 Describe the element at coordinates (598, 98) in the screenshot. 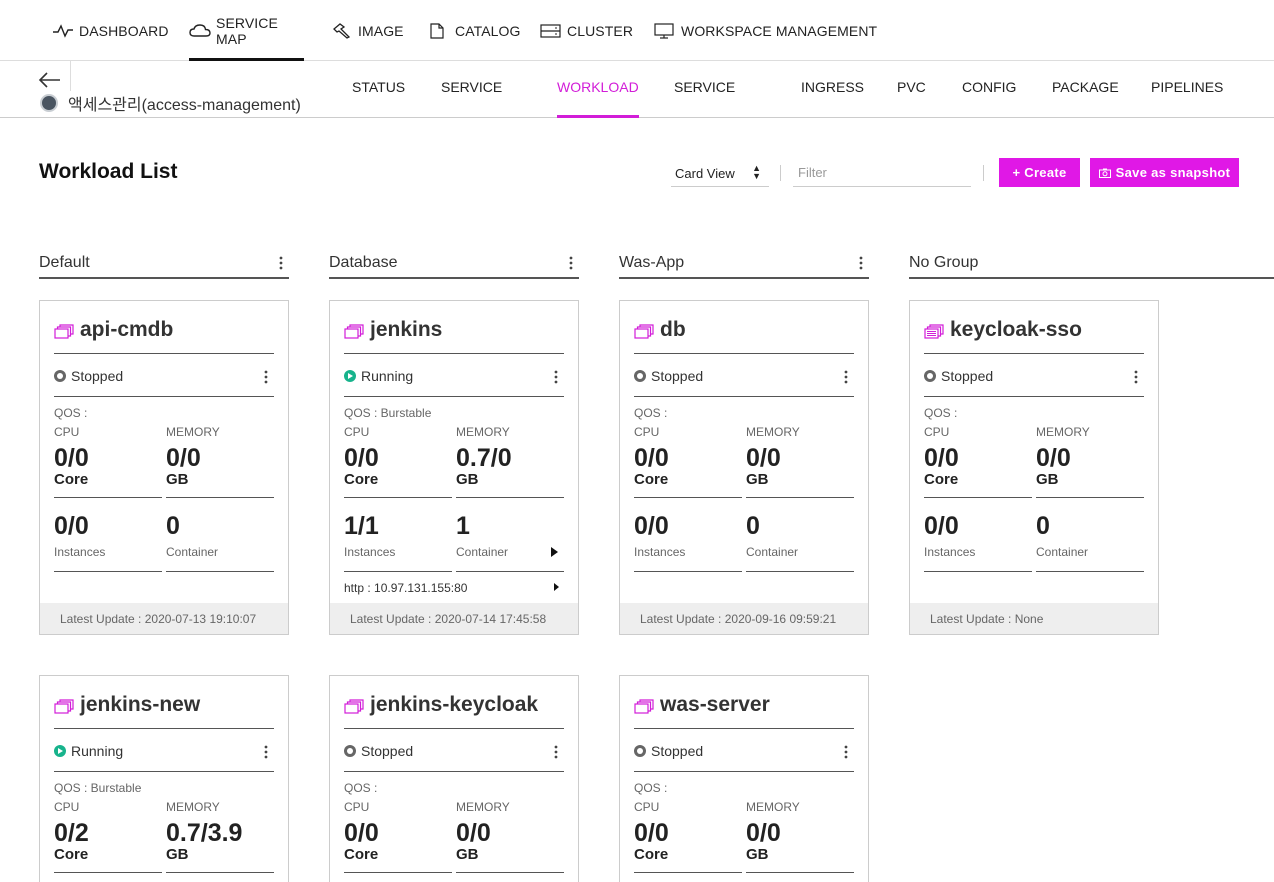

I see `tab-workload: WORKLOAD` at that location.